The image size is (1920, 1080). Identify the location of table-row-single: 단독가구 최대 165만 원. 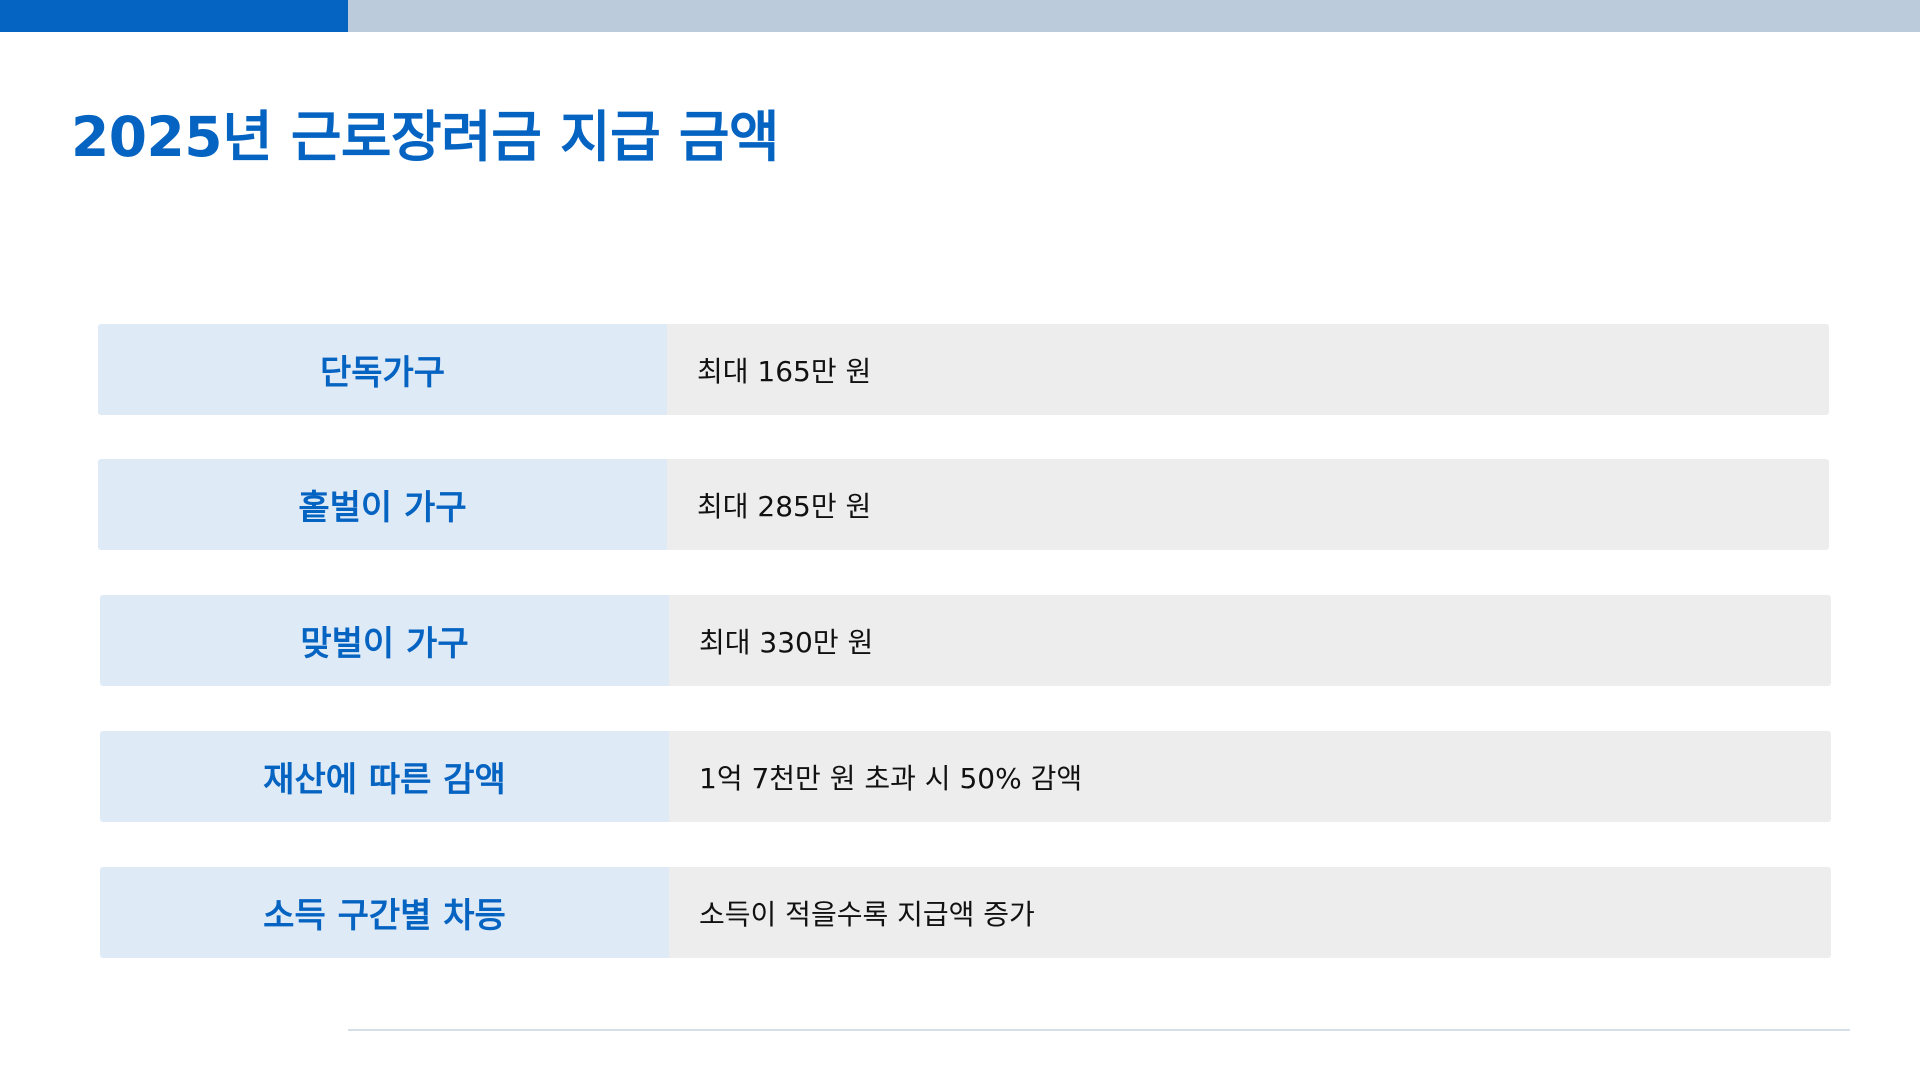
(963, 369).